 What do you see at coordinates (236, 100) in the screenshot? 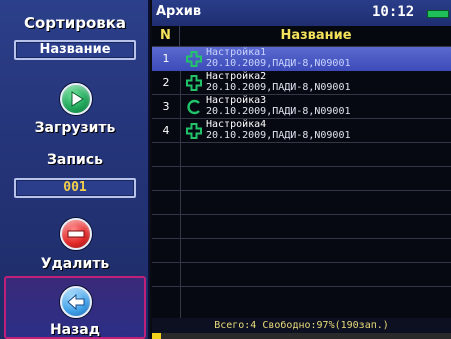
I see `row-title: Настройка3` at bounding box center [236, 100].